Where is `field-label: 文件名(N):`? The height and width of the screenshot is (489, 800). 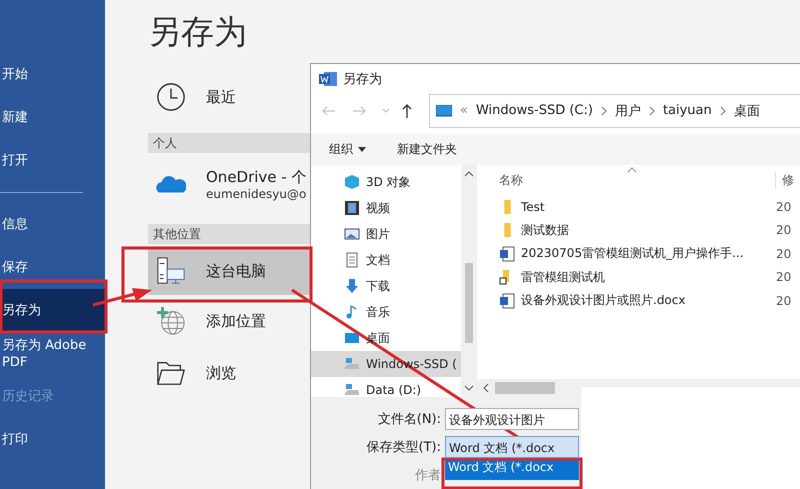 field-label: 文件名(N): is located at coordinates (409, 419).